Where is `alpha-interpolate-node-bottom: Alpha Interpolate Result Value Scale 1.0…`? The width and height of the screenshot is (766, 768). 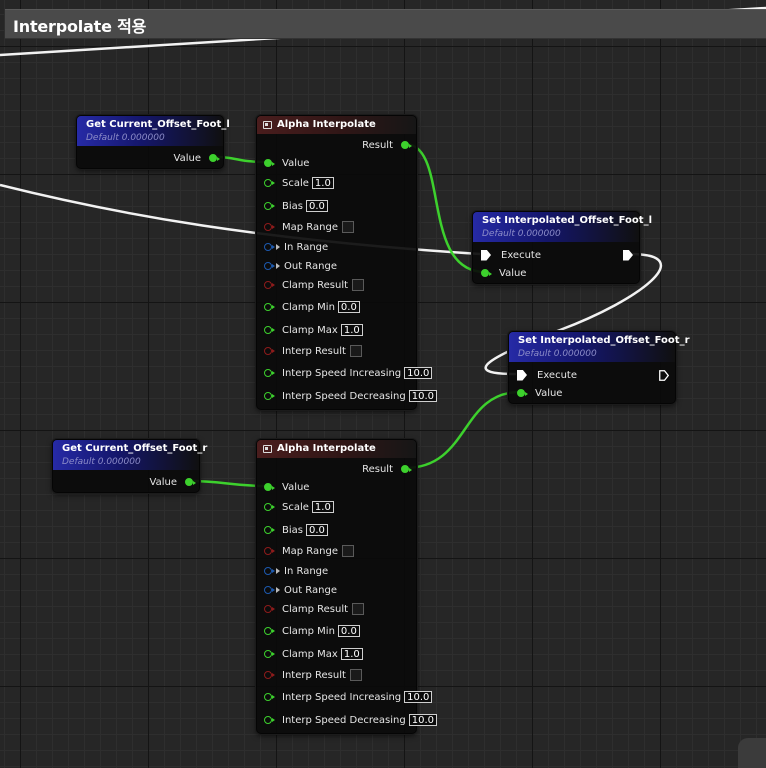 alpha-interpolate-node-bottom: Alpha Interpolate Result Value Scale 1.0… is located at coordinates (346, 586).